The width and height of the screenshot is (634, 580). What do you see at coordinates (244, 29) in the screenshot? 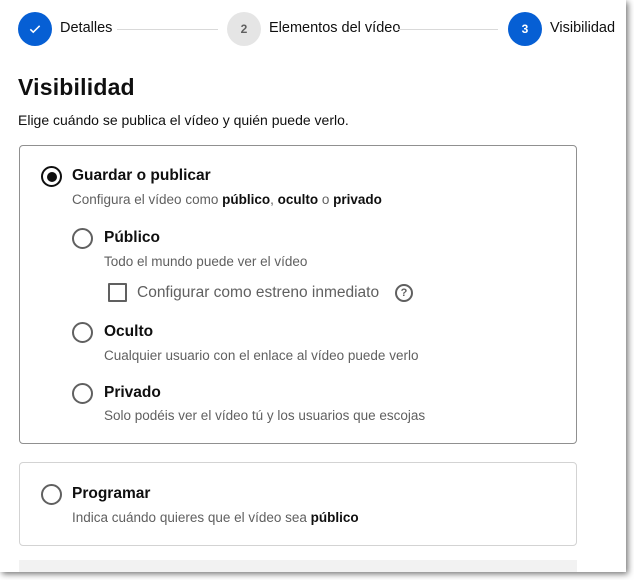
I see `step-elementos-number: 2` at bounding box center [244, 29].